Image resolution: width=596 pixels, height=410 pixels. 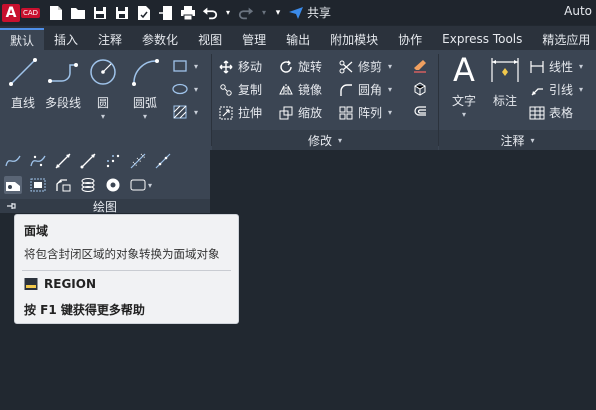 I want to click on leader-dropdown-icon: ▾, so click(x=581, y=89).